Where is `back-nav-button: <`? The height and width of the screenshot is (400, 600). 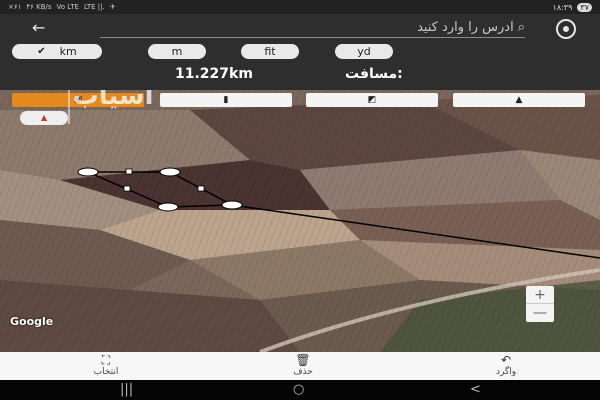 back-nav-button: < is located at coordinates (475, 389).